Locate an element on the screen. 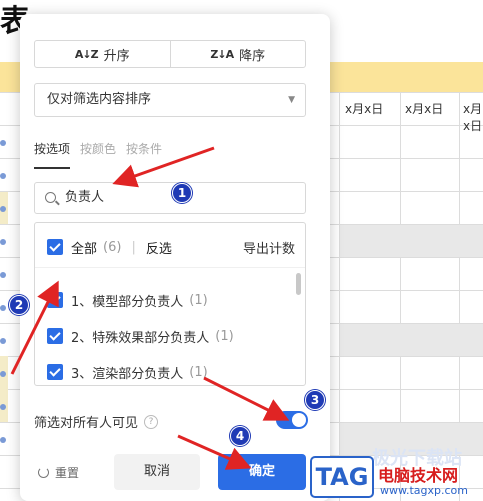 The height and width of the screenshot is (501, 483). watermark-url: www.tagxp.com is located at coordinates (424, 490).